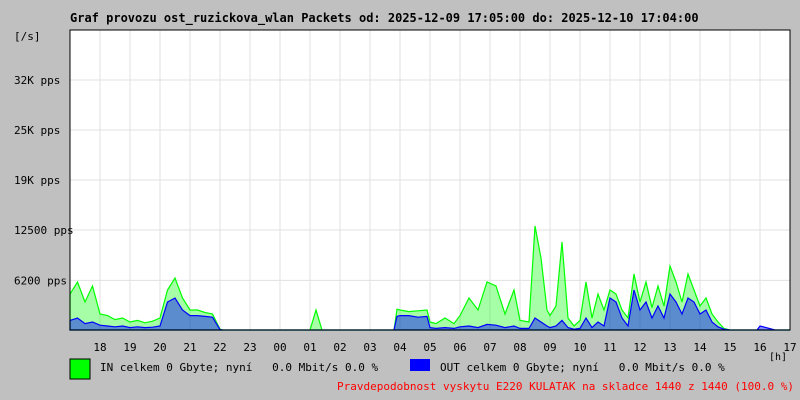 Image resolution: width=800 pixels, height=400 pixels. Describe the element at coordinates (579, 347) in the screenshot. I see `x-tick-label: 10` at that location.